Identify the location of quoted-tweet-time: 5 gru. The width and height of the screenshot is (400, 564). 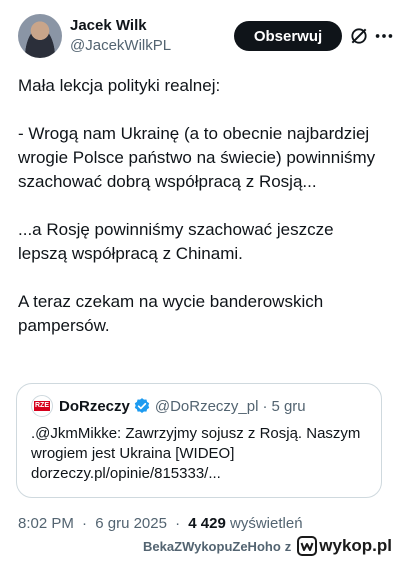
(288, 406).